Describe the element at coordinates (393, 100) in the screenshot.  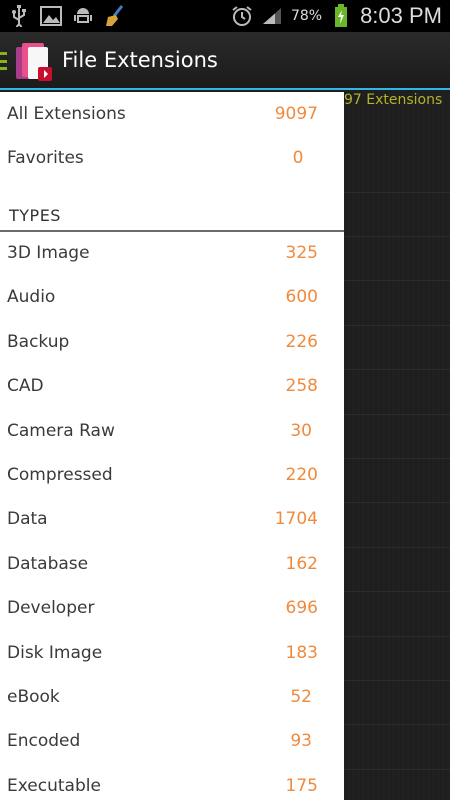
I see `extensions-count-header: 97 Extensions` at that location.